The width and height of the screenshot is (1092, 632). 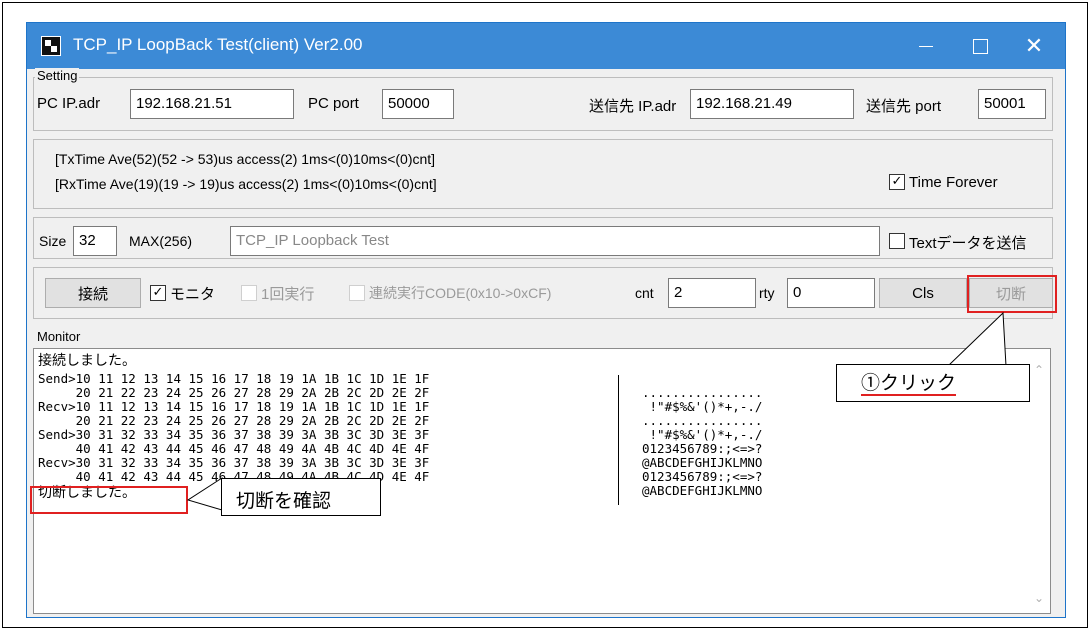 What do you see at coordinates (923, 293) in the screenshot?
I see `cls-button: Cls` at bounding box center [923, 293].